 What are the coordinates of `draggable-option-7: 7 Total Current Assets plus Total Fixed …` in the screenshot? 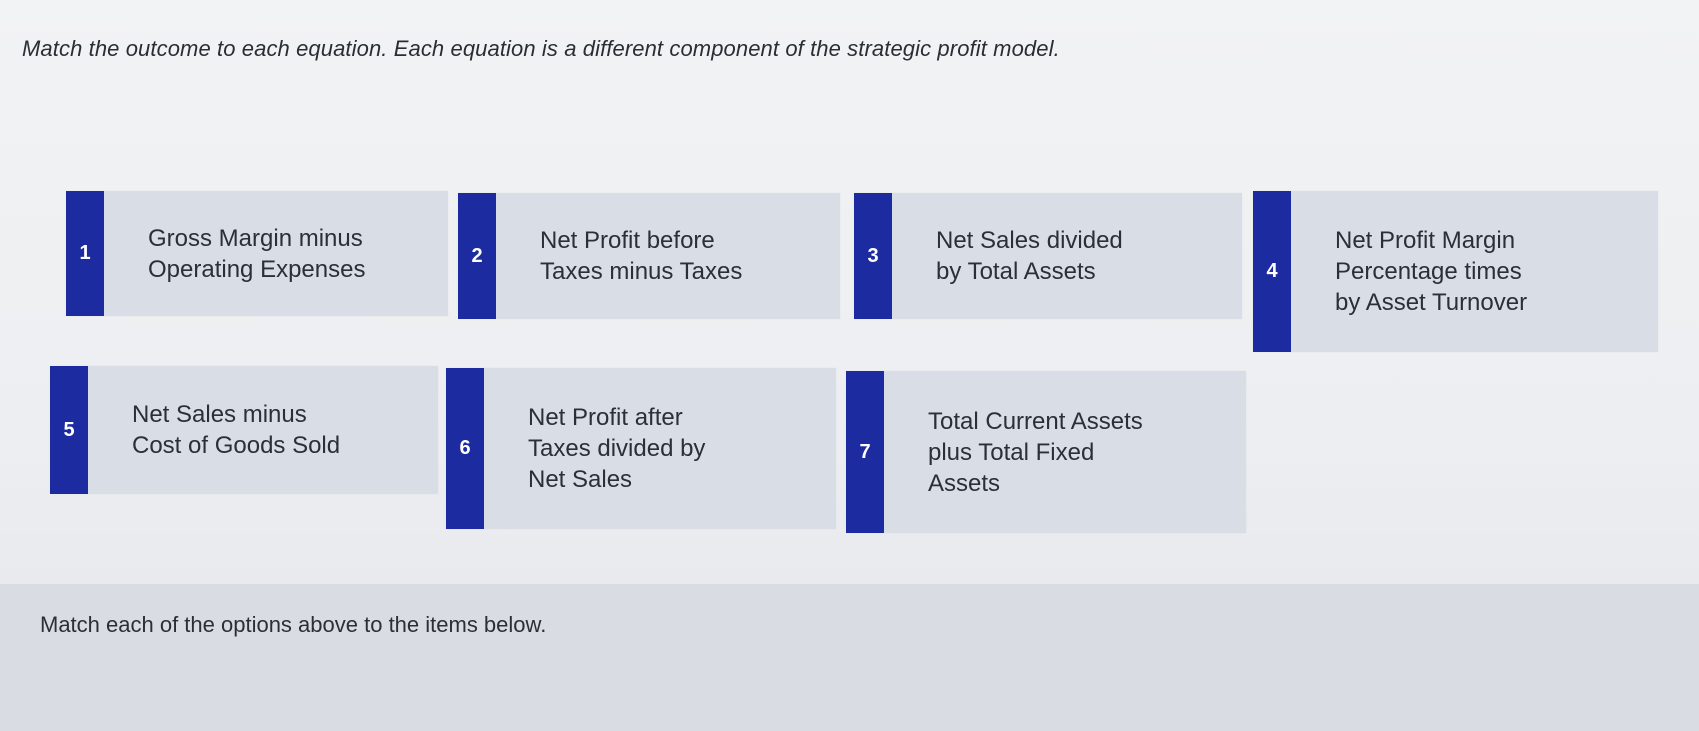 It's located at (1046, 452).